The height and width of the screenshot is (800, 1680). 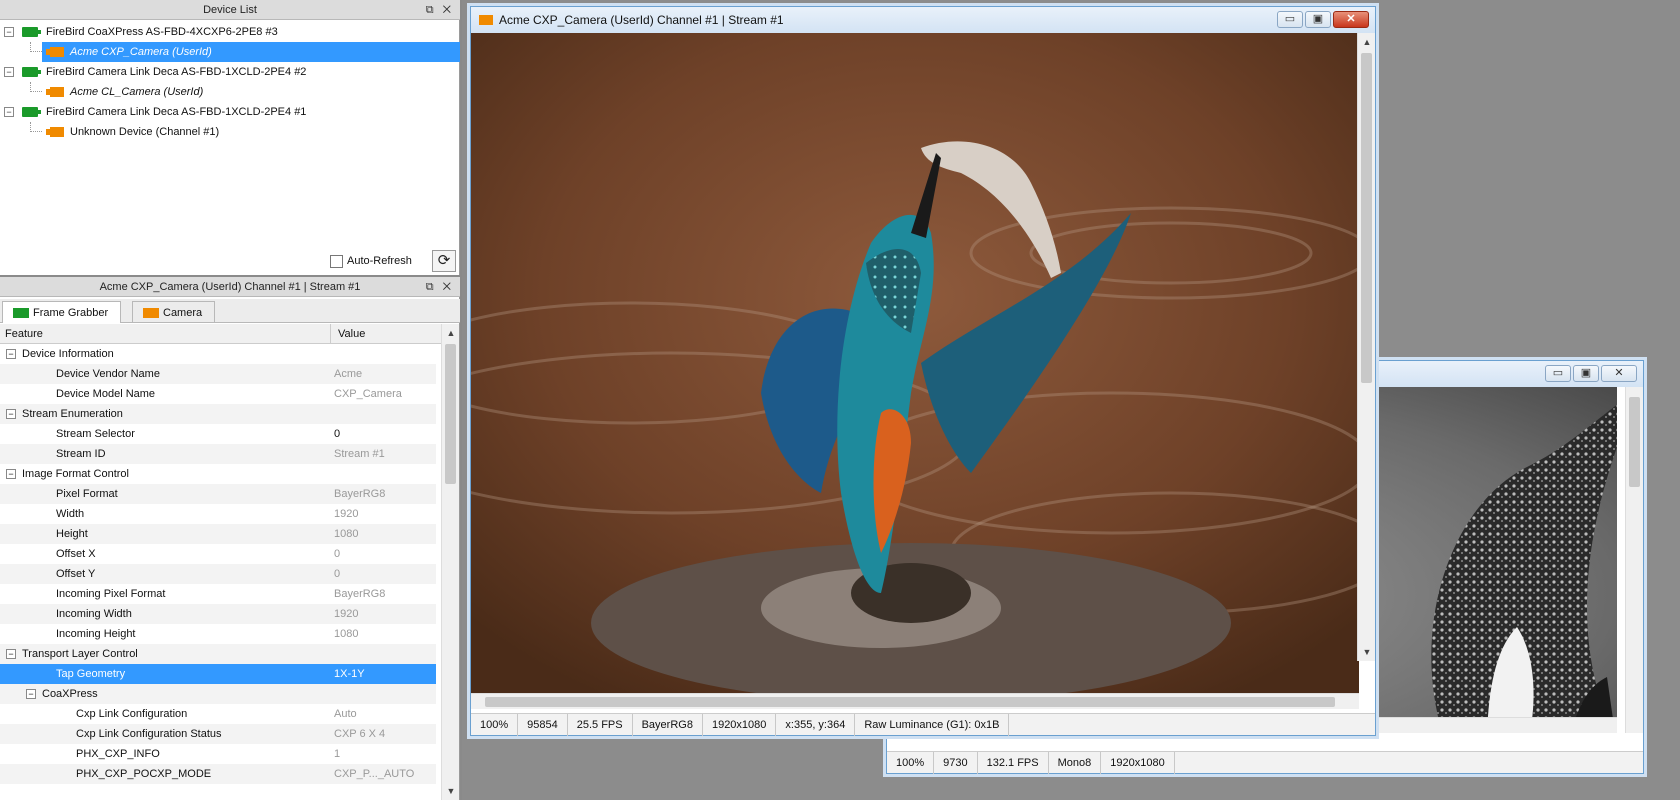 What do you see at coordinates (183, 313) in the screenshot?
I see `tab-camera-label: Camera` at bounding box center [183, 313].